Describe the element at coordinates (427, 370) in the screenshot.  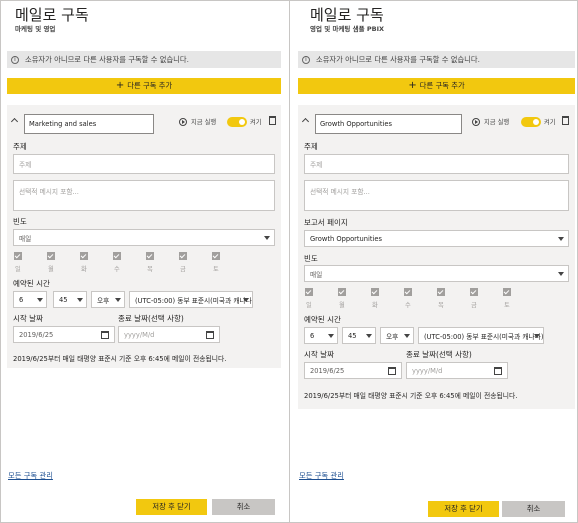
I see `end-date-placeholder: yyyy/M/d` at that location.